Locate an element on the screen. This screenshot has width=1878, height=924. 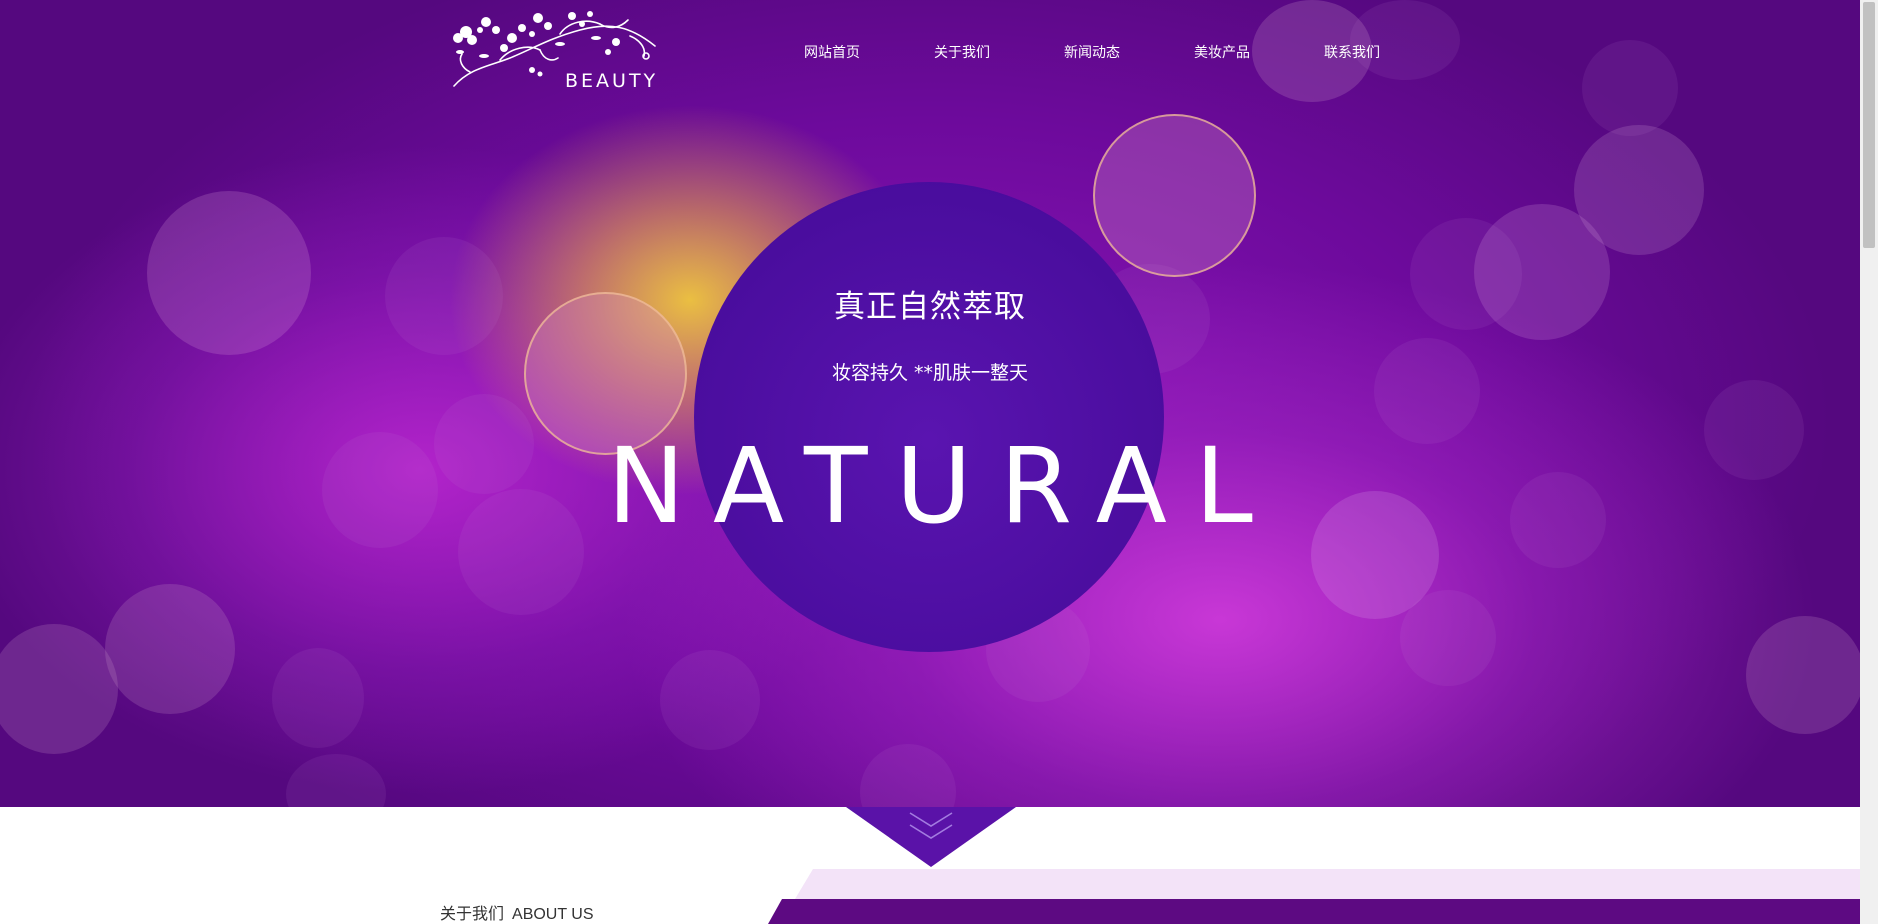
bokeh-ring-circle is located at coordinates (1174, 195).